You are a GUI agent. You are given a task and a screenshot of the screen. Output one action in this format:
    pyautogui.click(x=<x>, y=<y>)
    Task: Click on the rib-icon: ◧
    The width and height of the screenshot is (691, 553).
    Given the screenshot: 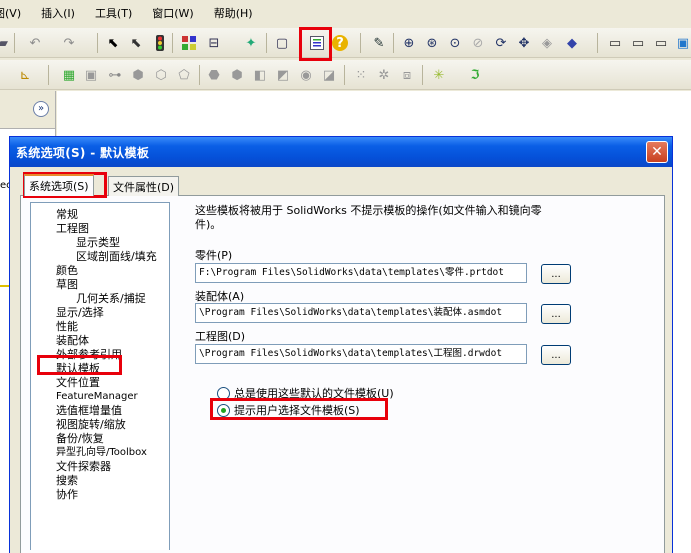 What is the action you would take?
    pyautogui.click(x=260, y=75)
    